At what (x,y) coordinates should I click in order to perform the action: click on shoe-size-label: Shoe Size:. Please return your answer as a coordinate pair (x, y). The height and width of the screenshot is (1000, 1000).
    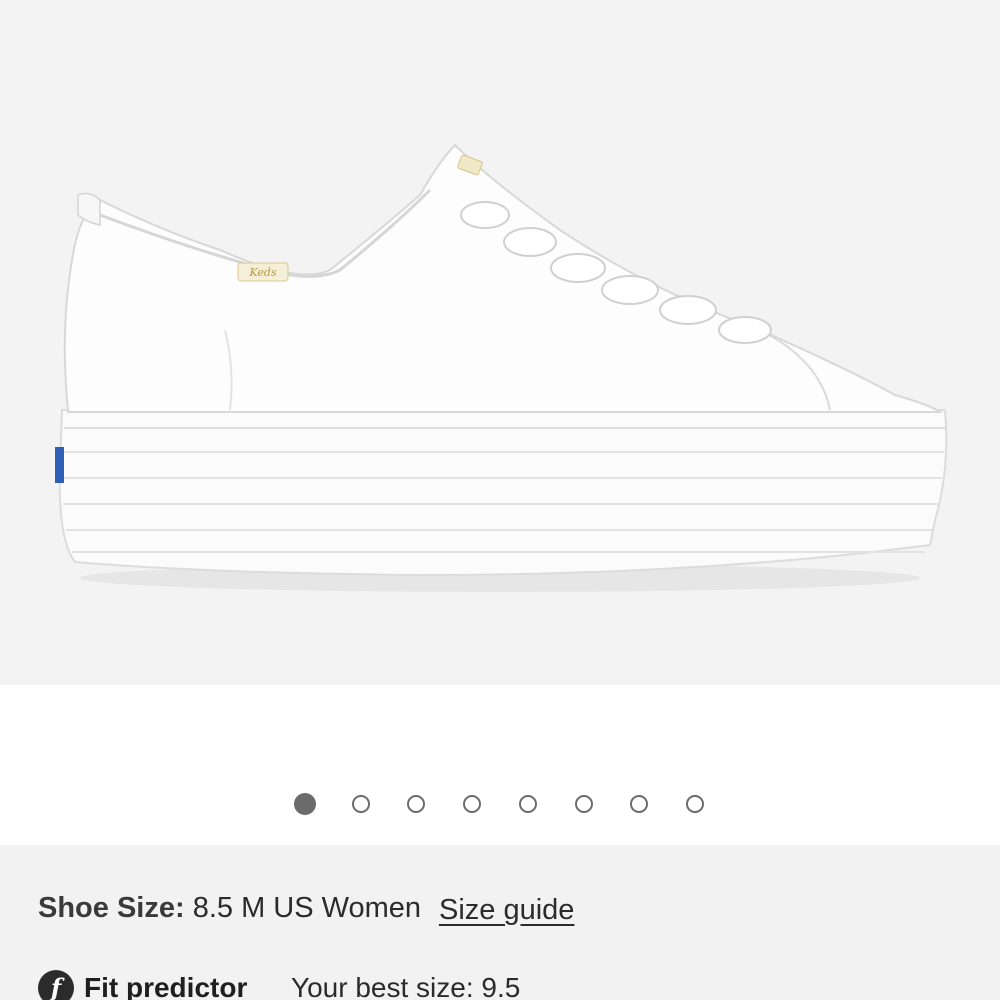
    Looking at the image, I should click on (111, 908).